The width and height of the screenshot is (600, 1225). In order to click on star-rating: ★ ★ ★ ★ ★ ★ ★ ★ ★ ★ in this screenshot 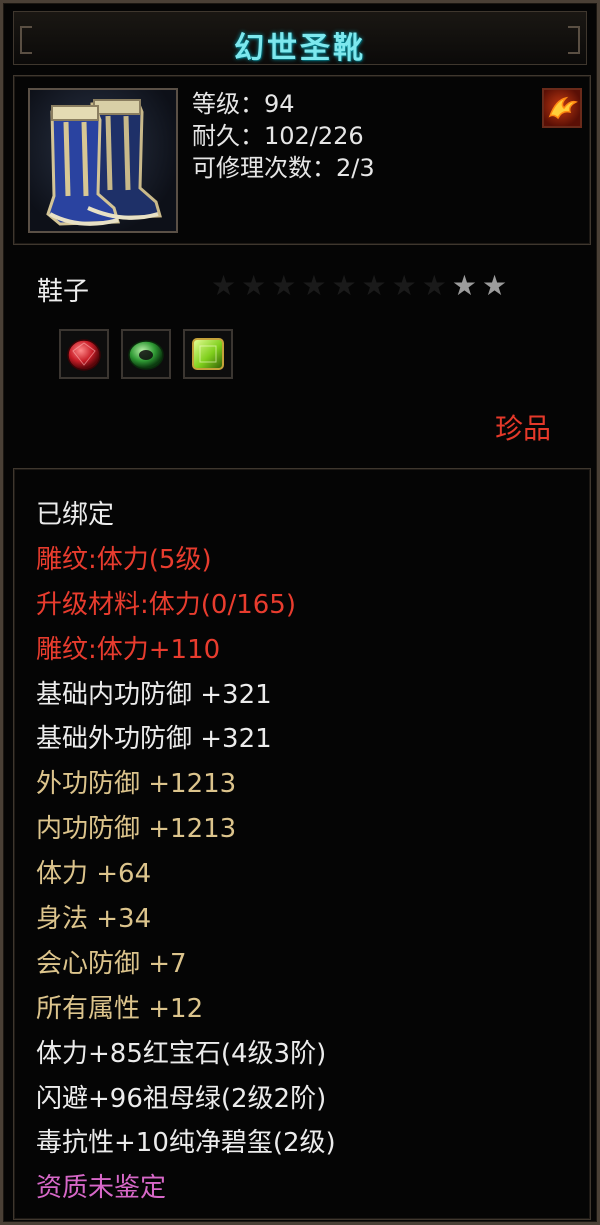, I will do `click(381, 286)`.